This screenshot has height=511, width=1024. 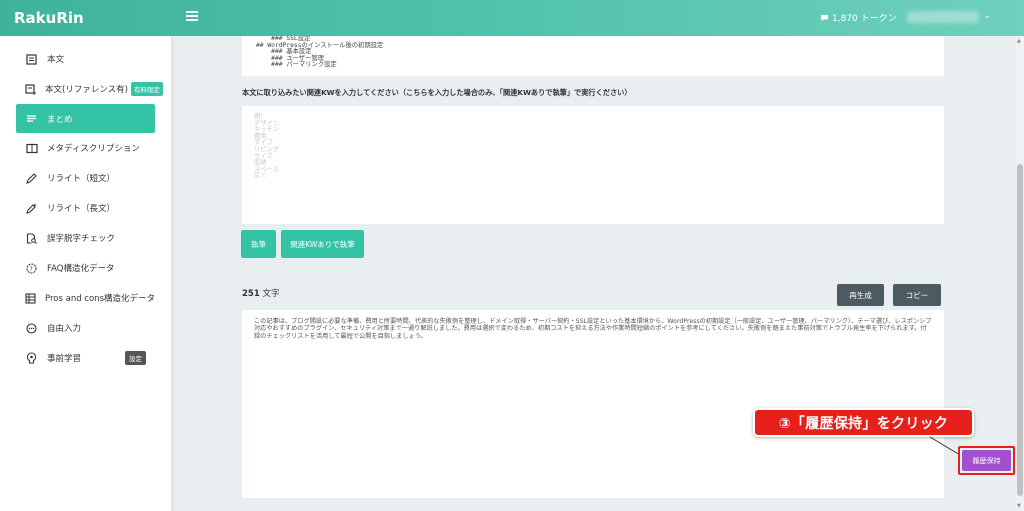 I want to click on sidebar-item-label: FAQ構造化データ, so click(x=81, y=269).